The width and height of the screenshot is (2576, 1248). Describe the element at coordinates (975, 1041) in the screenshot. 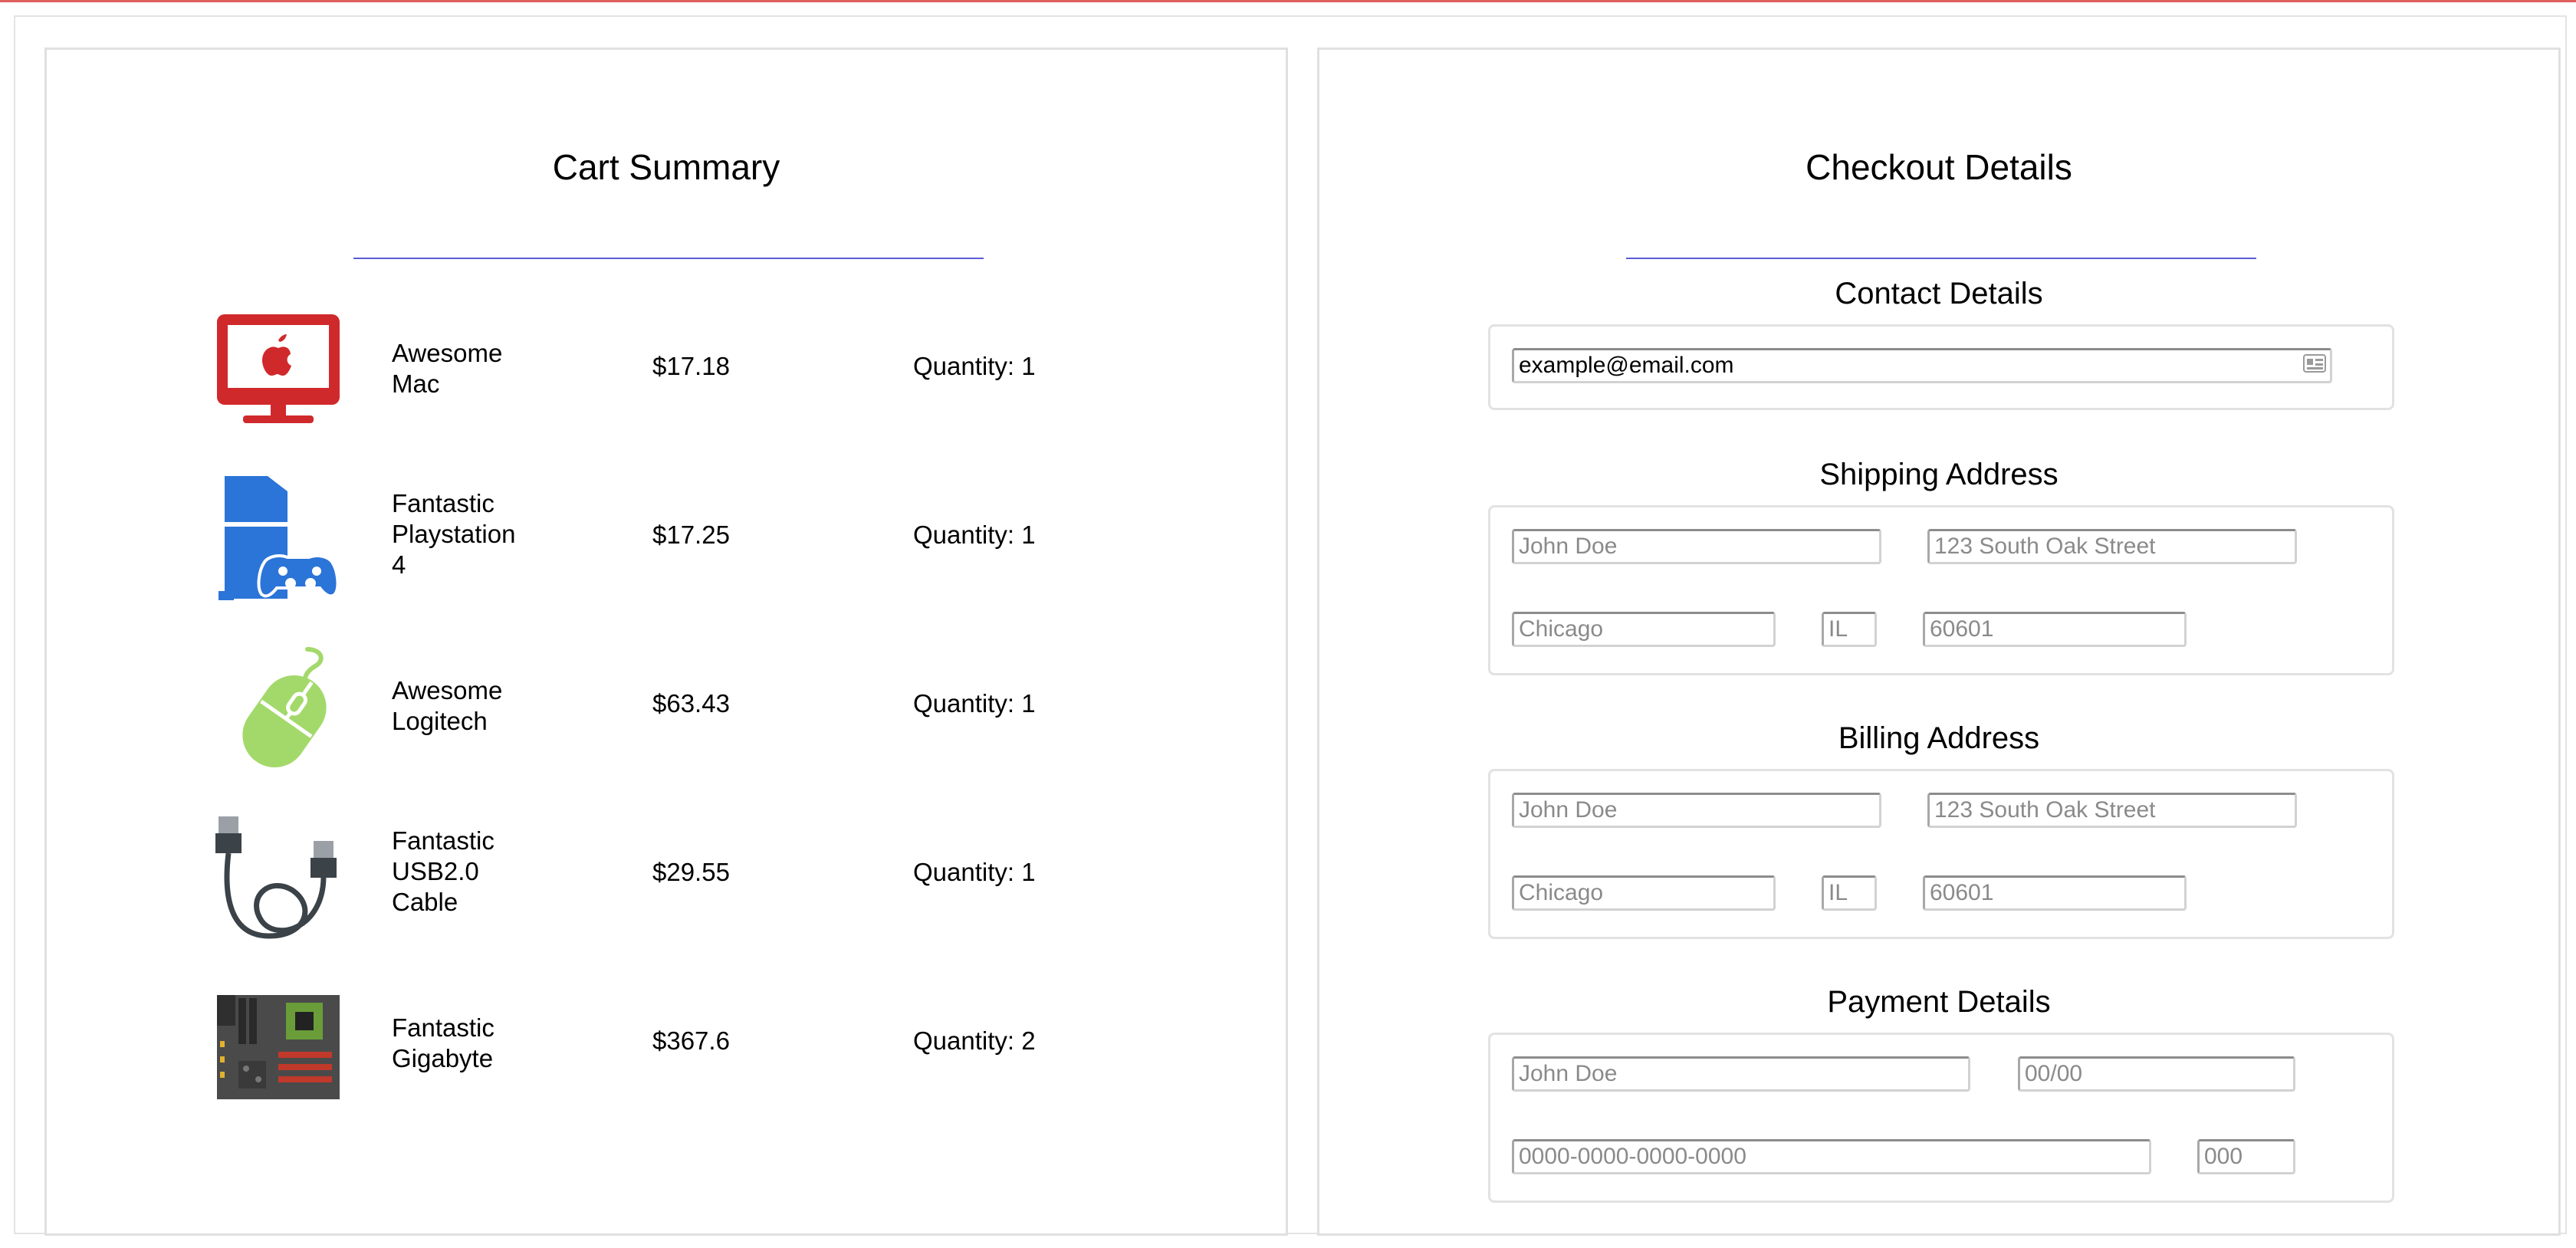

I see `item-quantity: Quantity: 2` at that location.